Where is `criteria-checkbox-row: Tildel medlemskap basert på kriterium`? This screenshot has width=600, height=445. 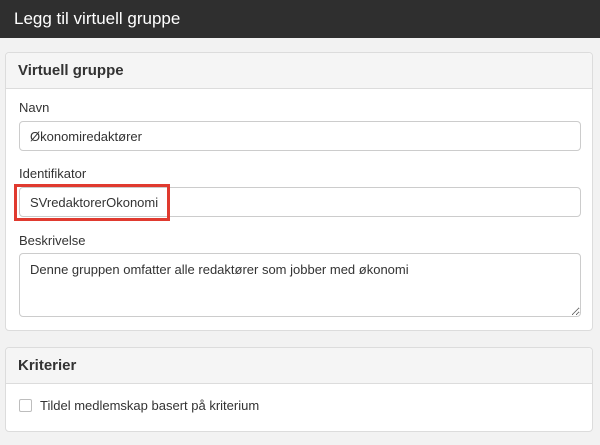 criteria-checkbox-row: Tildel medlemskap basert på kriterium is located at coordinates (139, 405).